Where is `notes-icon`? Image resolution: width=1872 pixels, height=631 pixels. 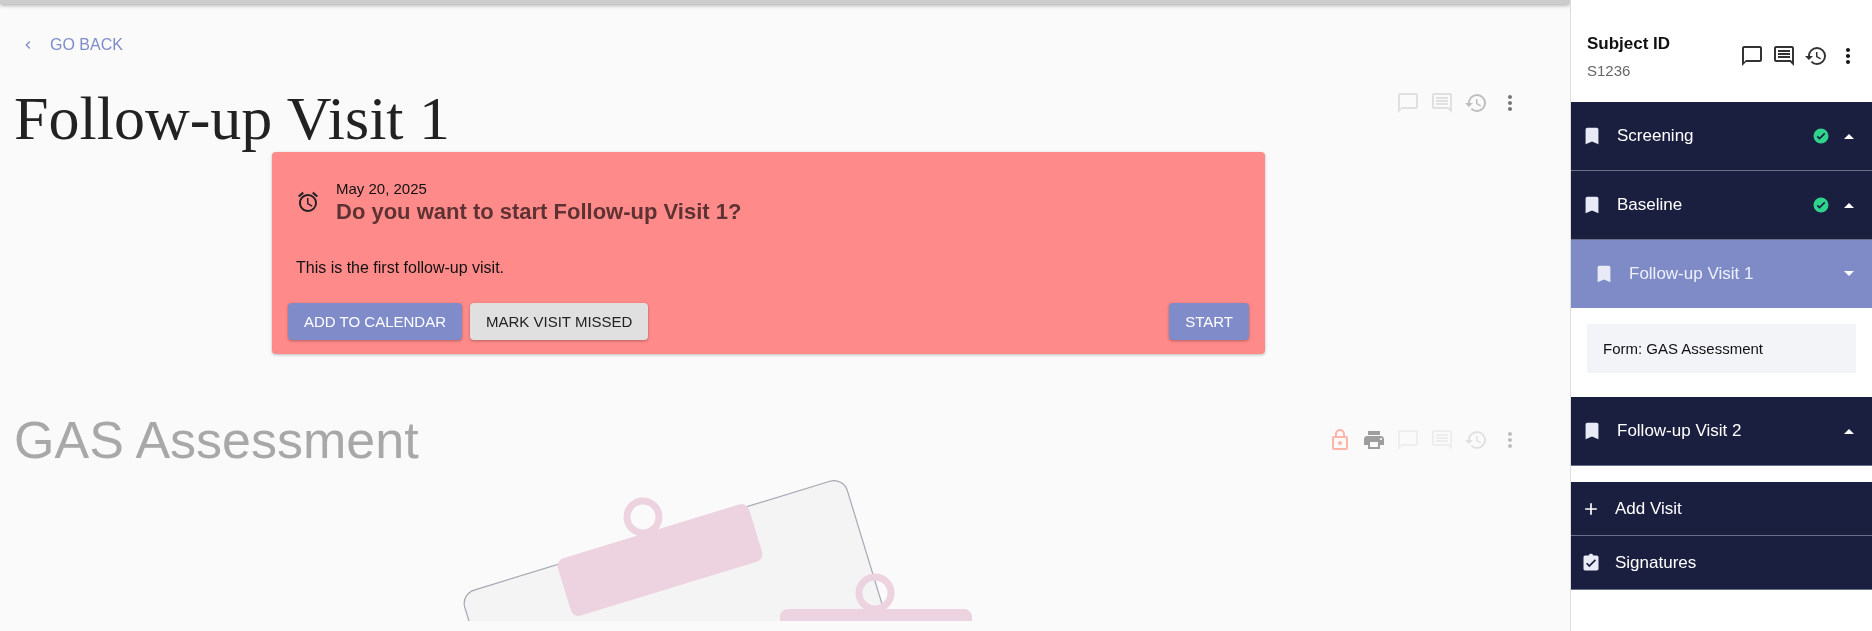
notes-icon is located at coordinates (1784, 56).